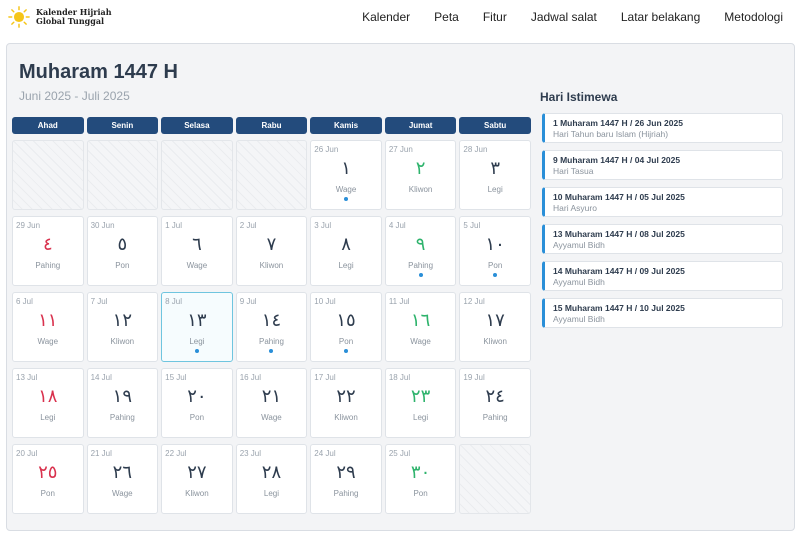 The image size is (800, 536). I want to click on special-day-item: 9 Muharam 1447 H / 04 Jul 2025 Hari Tasua, so click(662, 165).